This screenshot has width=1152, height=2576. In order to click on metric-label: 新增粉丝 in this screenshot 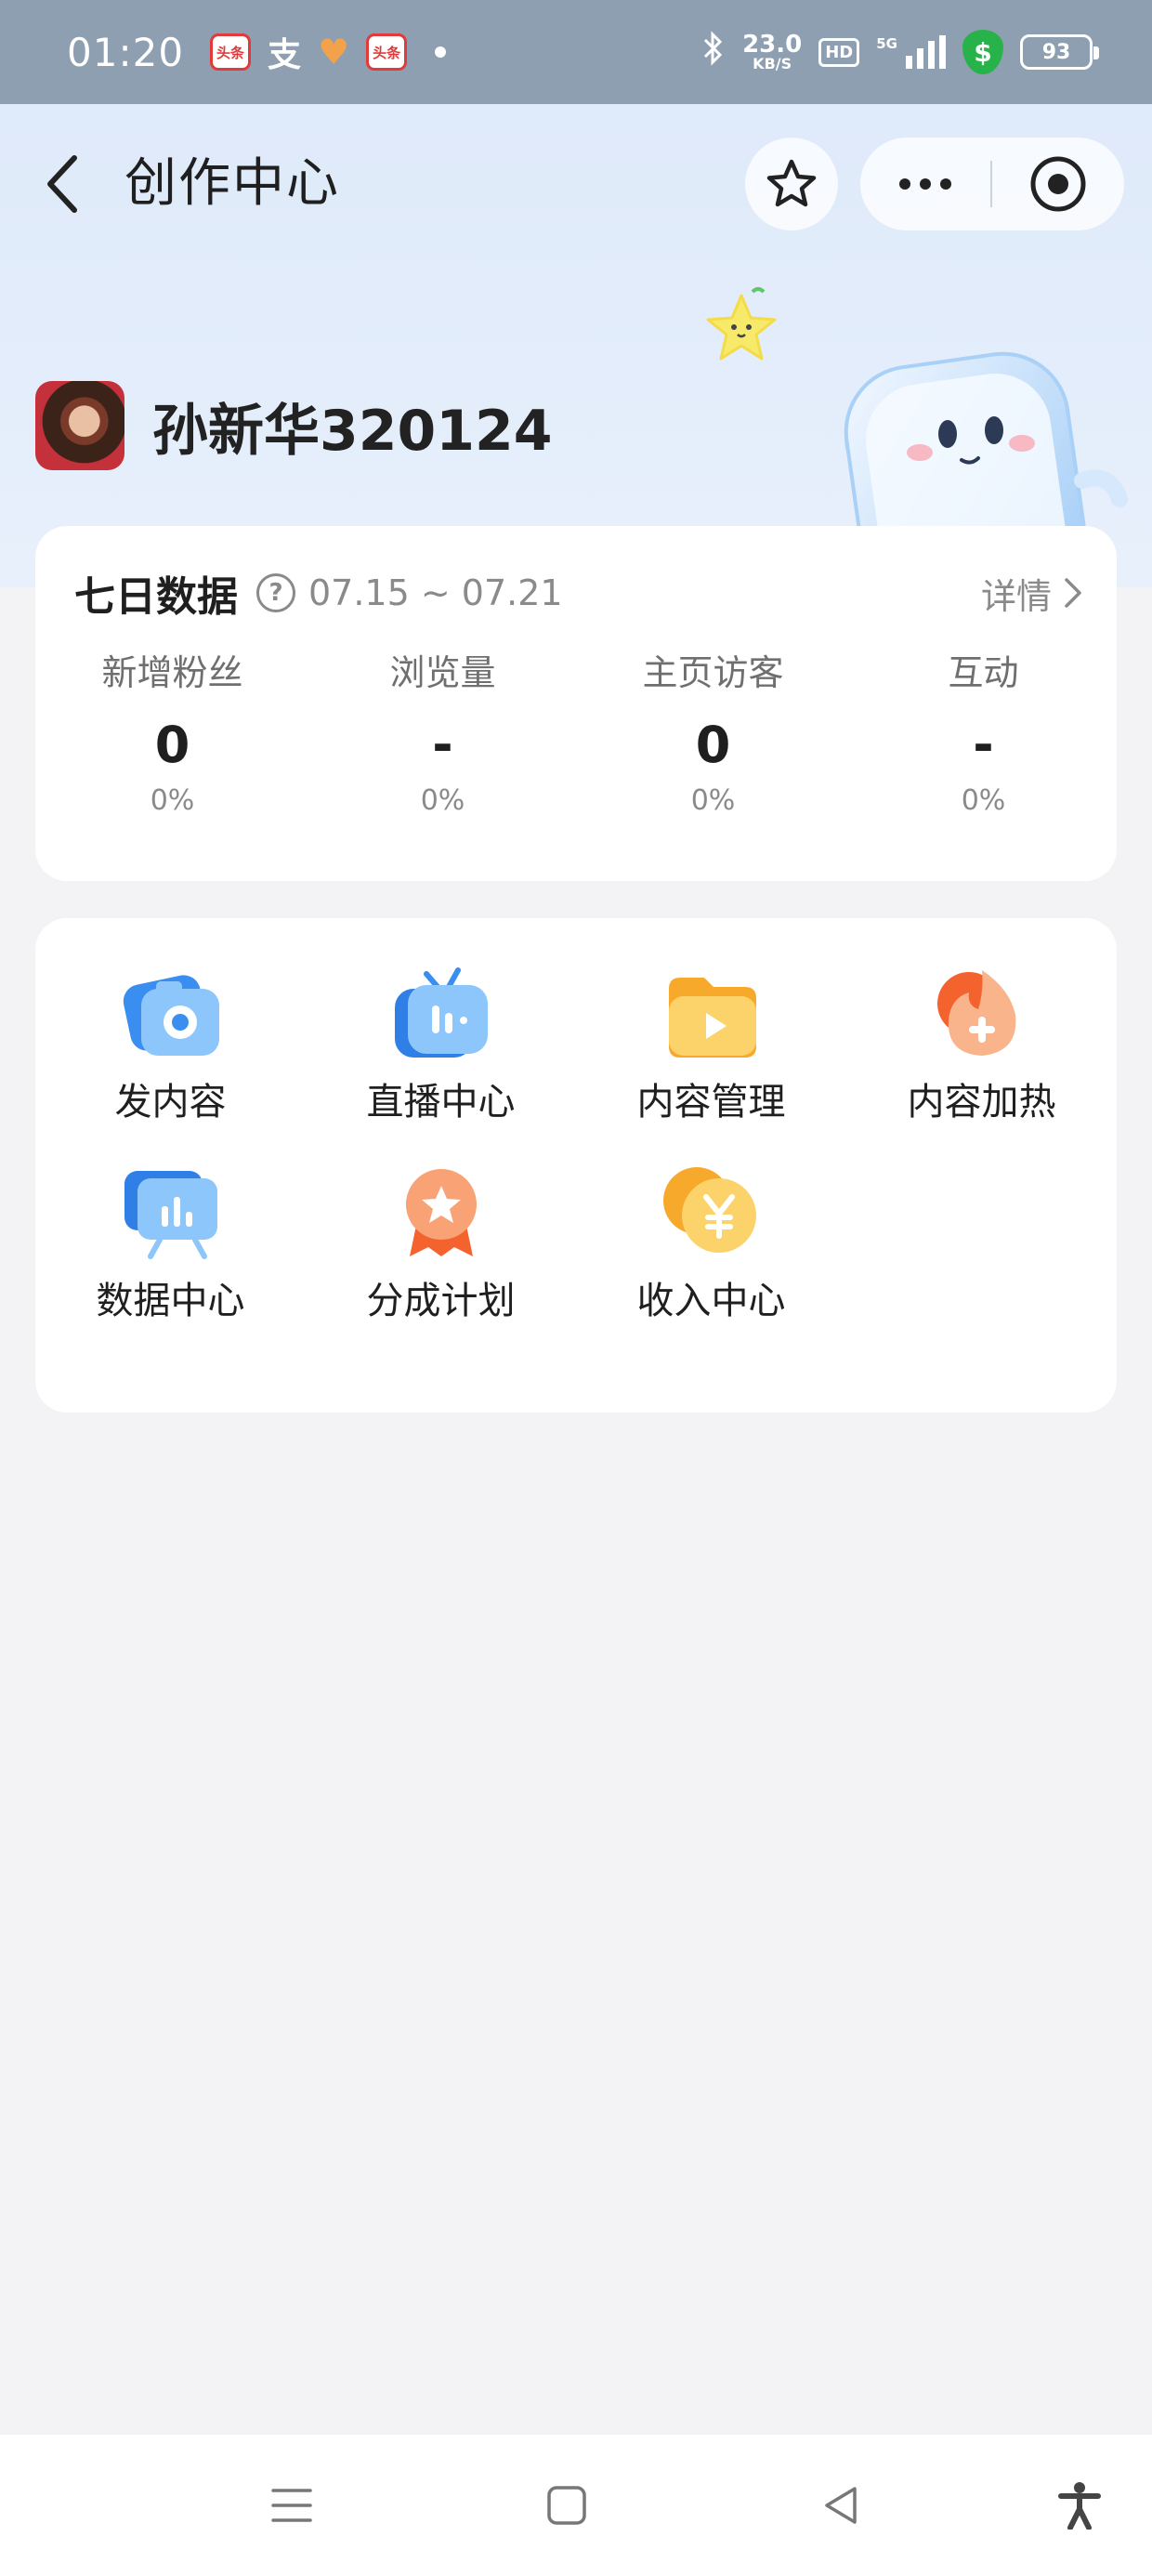, I will do `click(172, 672)`.